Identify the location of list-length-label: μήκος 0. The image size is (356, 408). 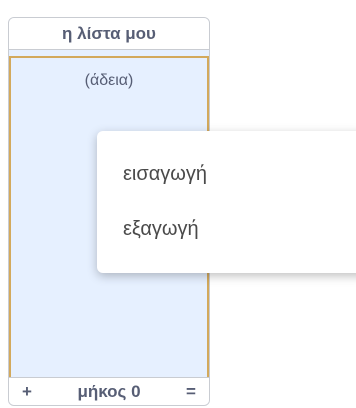
(109, 391).